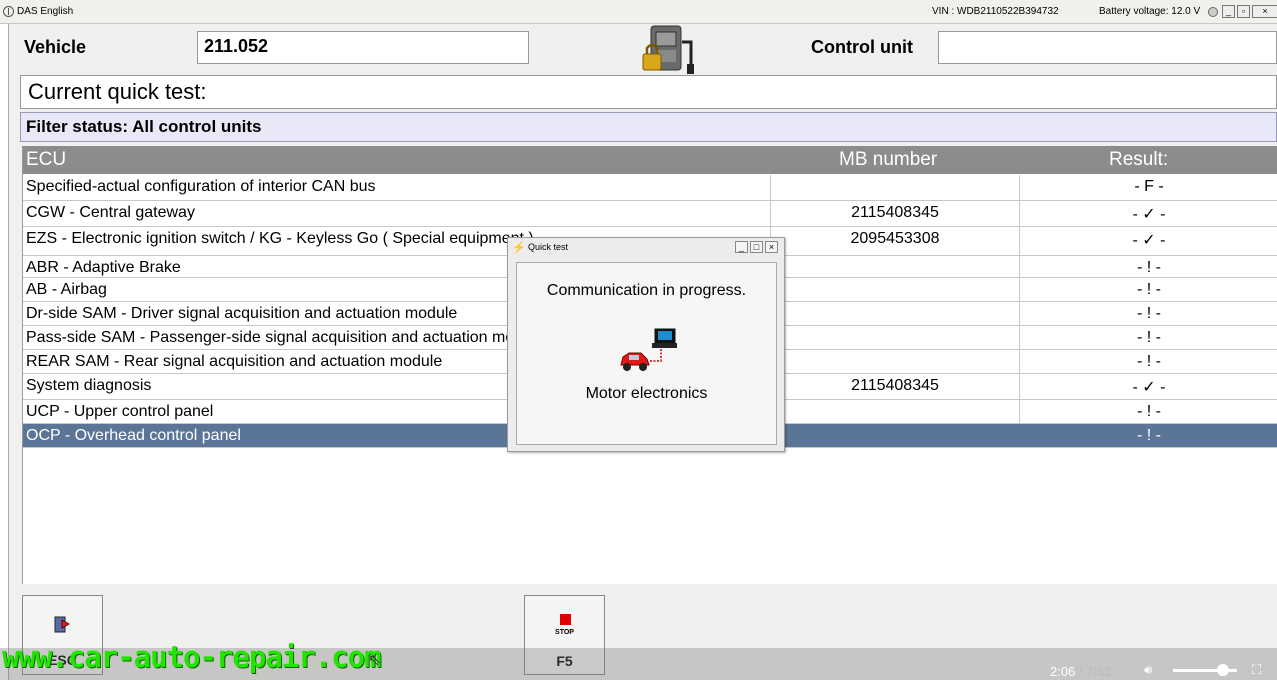  Describe the element at coordinates (192, 657) in the screenshot. I see `watermark: www.car-auto-repair.com` at that location.